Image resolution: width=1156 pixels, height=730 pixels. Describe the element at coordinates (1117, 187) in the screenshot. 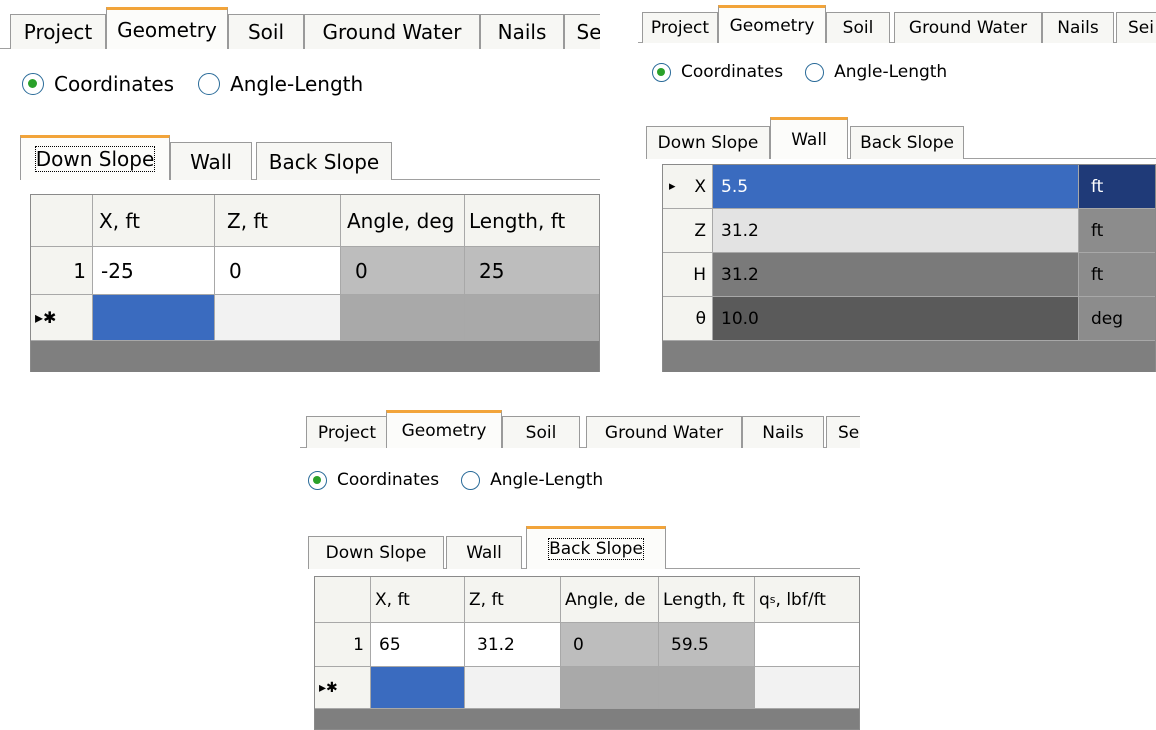

I see `wall-x-unit: ft` at that location.